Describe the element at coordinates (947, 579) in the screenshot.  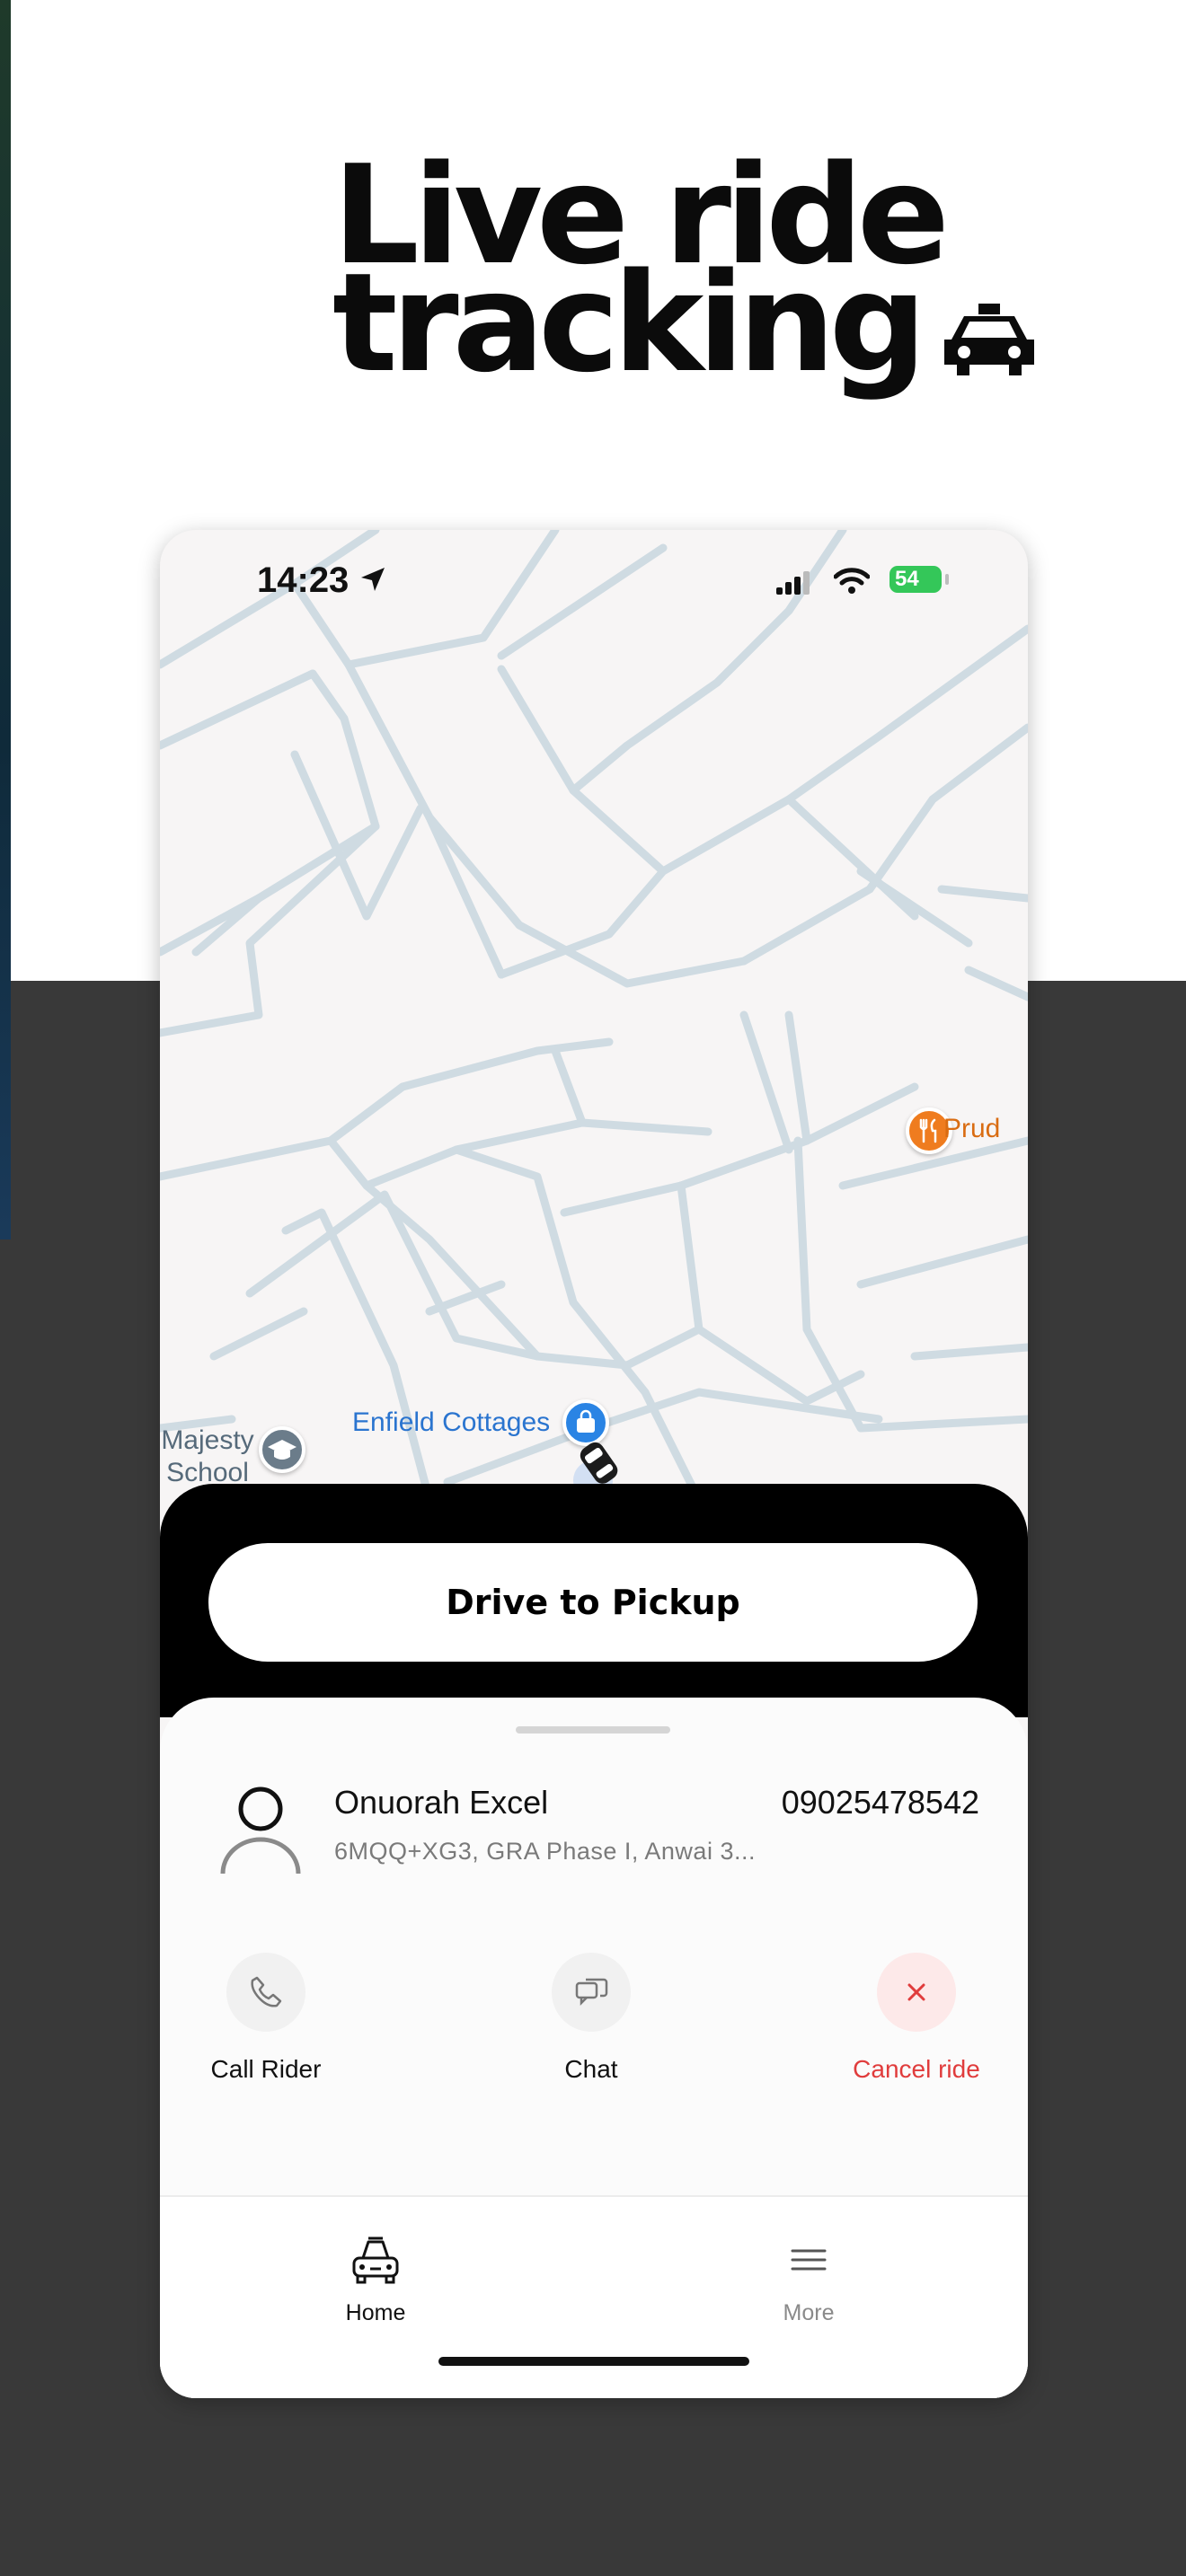
I see `battery-nub` at that location.